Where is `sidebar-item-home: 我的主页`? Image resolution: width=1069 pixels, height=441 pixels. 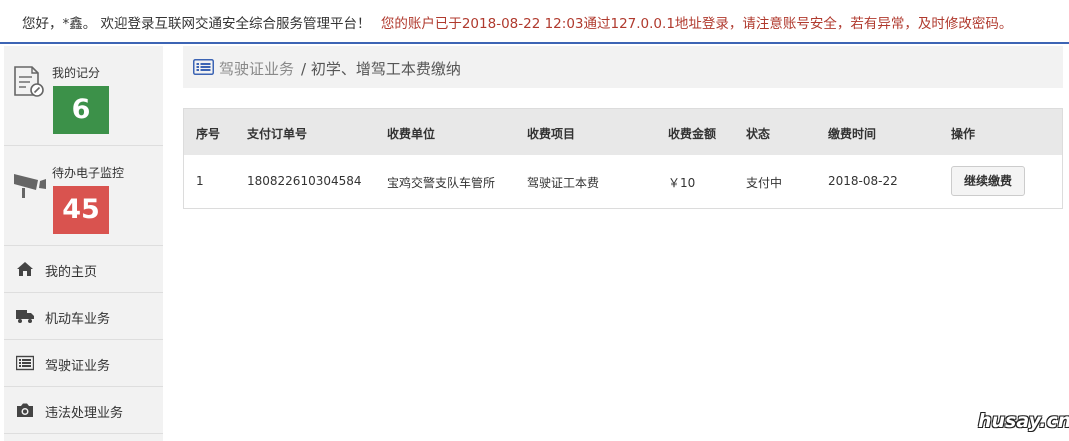
sidebar-item-home: 我的主页 is located at coordinates (83, 269).